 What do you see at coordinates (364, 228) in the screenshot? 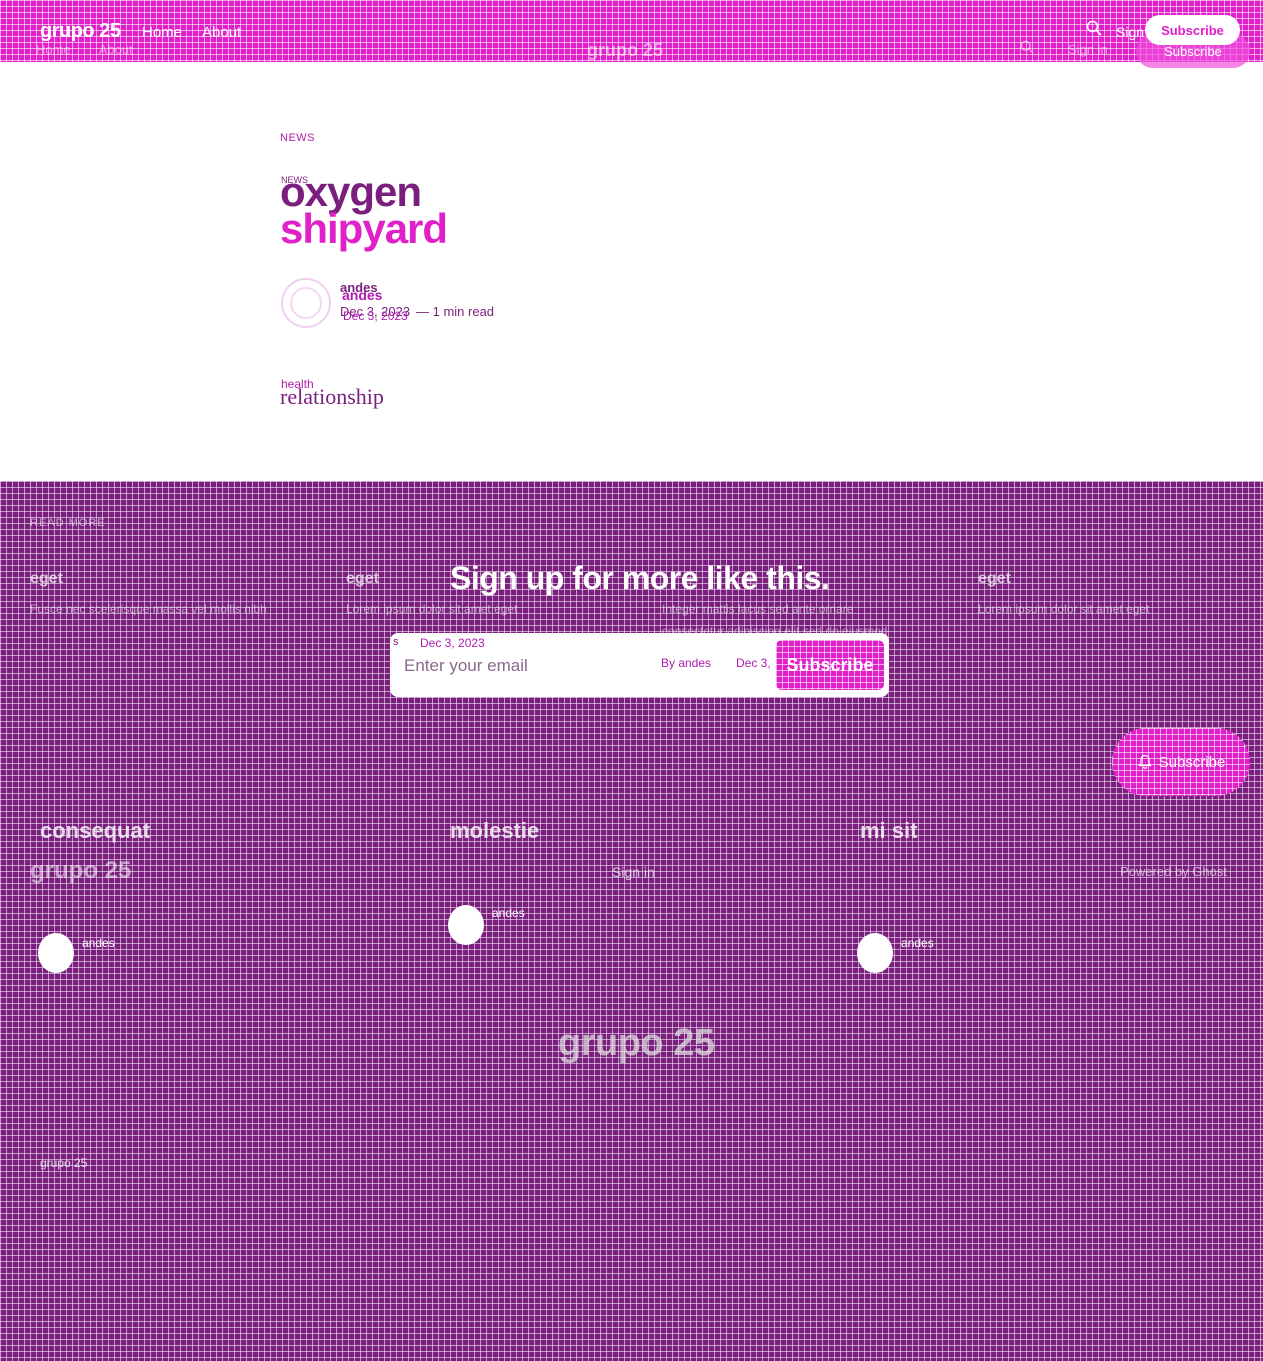
I see `article-title-line2: shipyard` at bounding box center [364, 228].